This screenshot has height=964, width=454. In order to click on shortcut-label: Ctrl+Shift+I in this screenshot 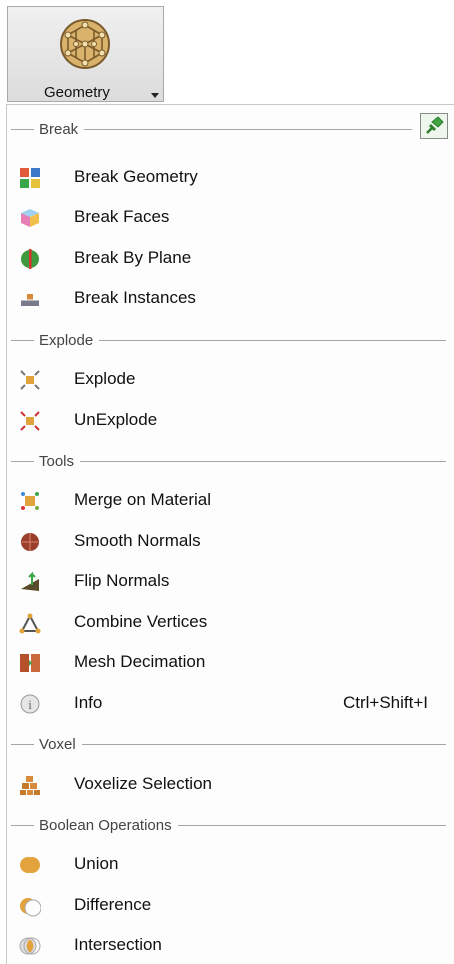, I will do `click(385, 702)`.